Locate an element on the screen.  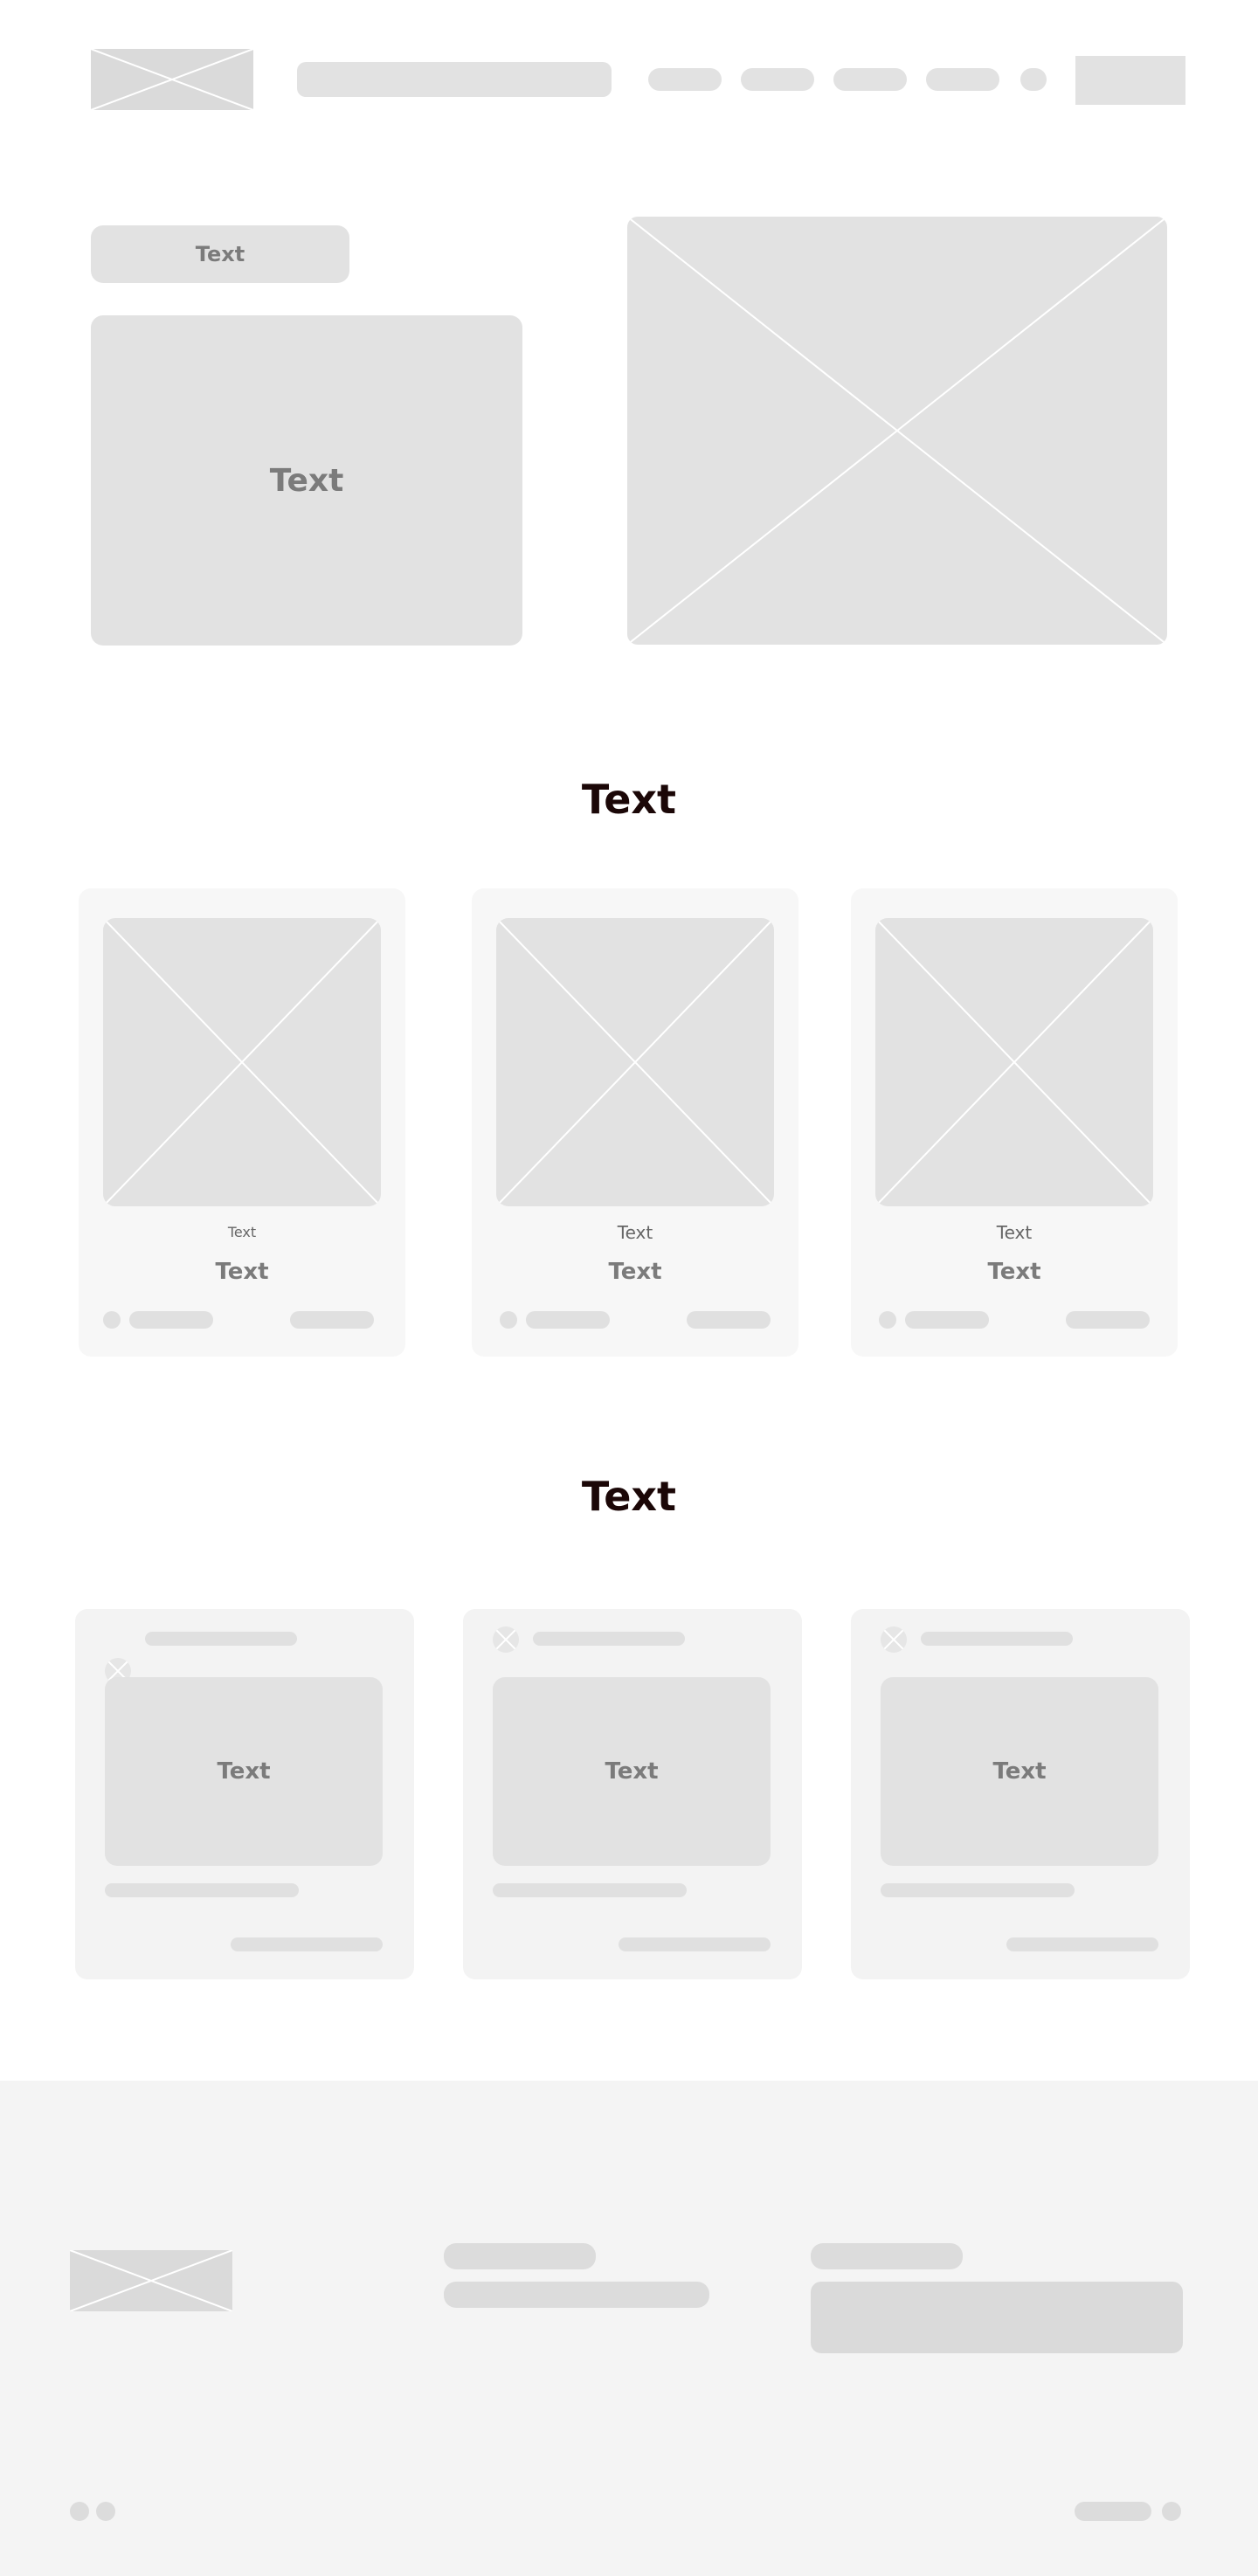
hero-badge: Text is located at coordinates (220, 254).